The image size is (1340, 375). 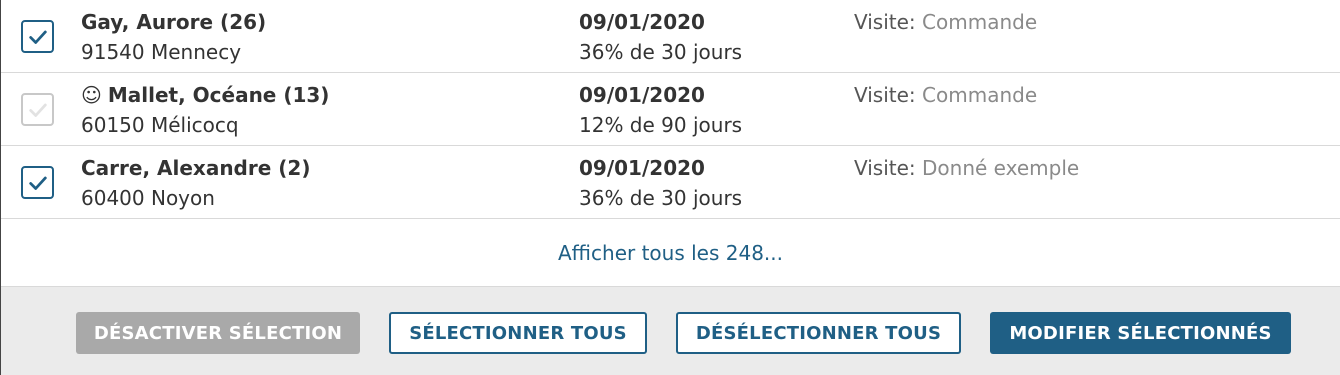 I want to click on disable-selection-button: DÉSACTIVER SÉLECTION, so click(x=218, y=333).